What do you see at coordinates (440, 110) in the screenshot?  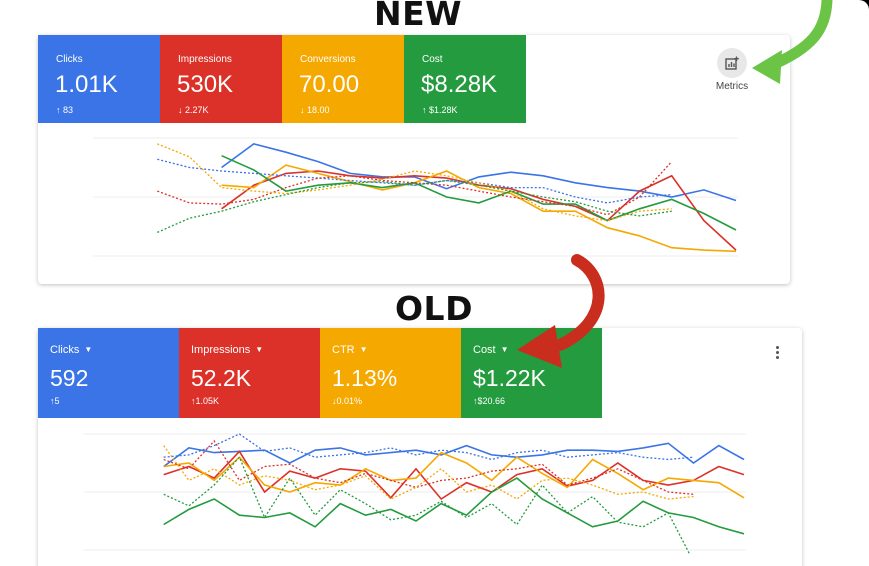 I see `tile-delta: ↑ $1.28K` at bounding box center [440, 110].